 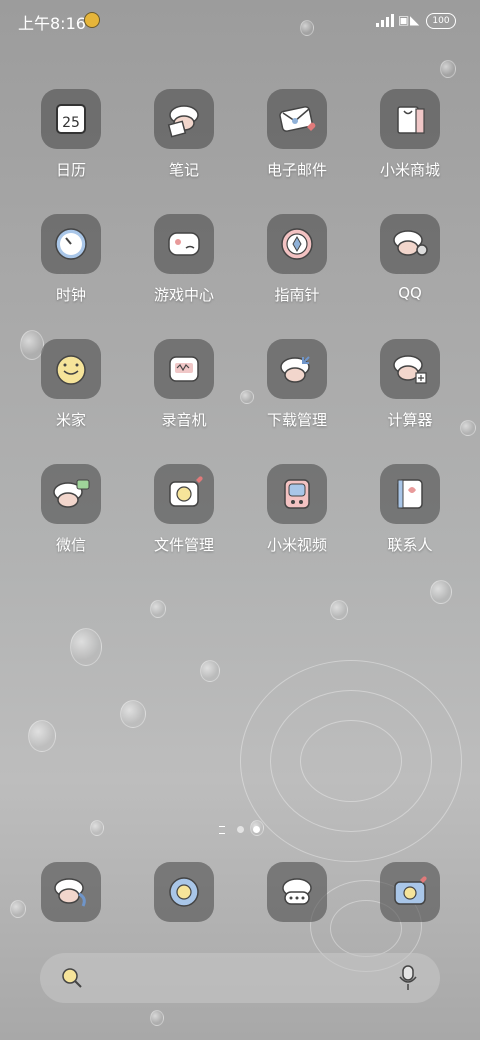 What do you see at coordinates (409, 170) in the screenshot?
I see `app-label: 小米商城` at bounding box center [409, 170].